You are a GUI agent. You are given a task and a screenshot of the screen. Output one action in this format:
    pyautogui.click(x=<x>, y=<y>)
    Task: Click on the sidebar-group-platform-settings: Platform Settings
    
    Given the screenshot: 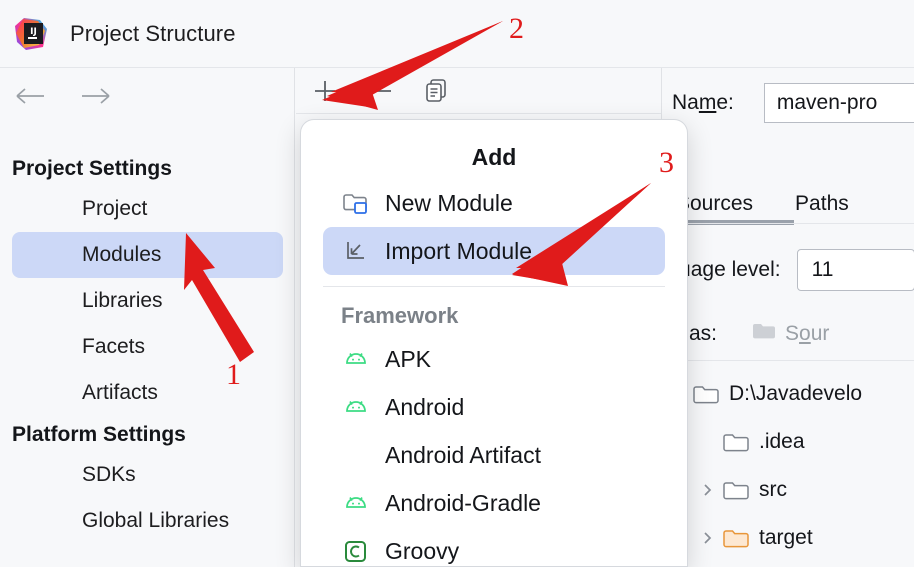 What is the action you would take?
    pyautogui.click(x=99, y=434)
    